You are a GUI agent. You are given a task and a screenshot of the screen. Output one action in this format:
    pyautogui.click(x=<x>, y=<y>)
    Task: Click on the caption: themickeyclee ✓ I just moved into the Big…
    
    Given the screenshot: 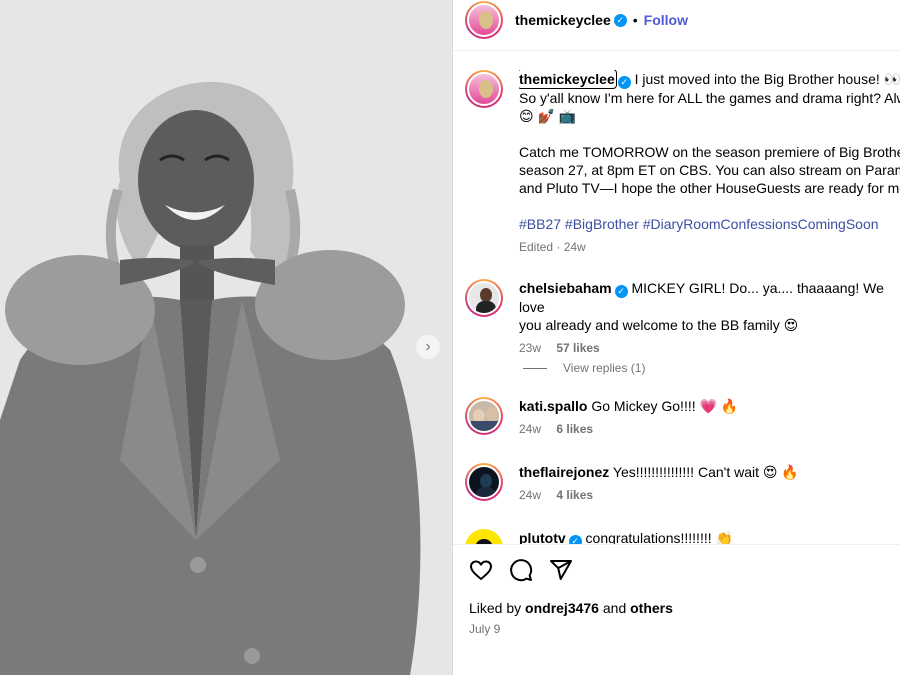 What is the action you would take?
    pyautogui.click(x=682, y=162)
    